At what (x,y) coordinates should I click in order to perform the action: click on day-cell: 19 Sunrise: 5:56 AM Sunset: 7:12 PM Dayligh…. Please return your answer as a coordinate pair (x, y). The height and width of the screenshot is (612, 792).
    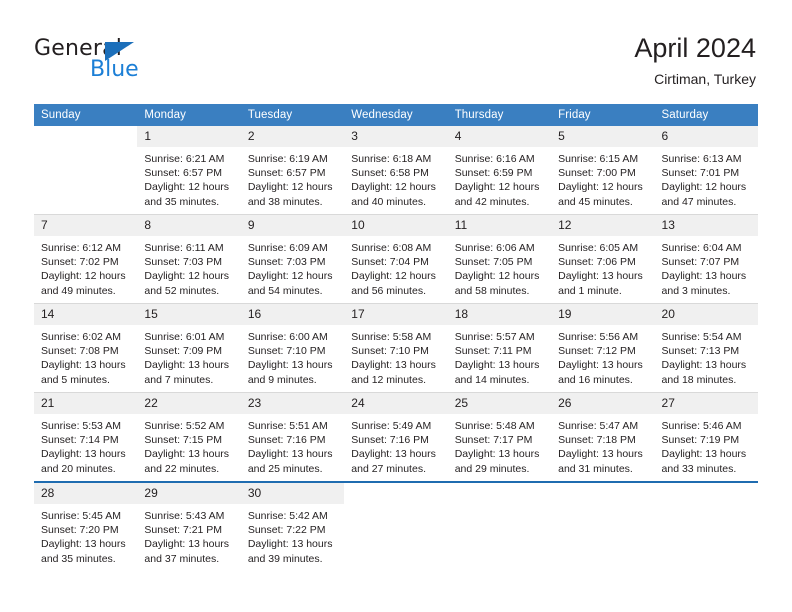
    Looking at the image, I should click on (603, 348).